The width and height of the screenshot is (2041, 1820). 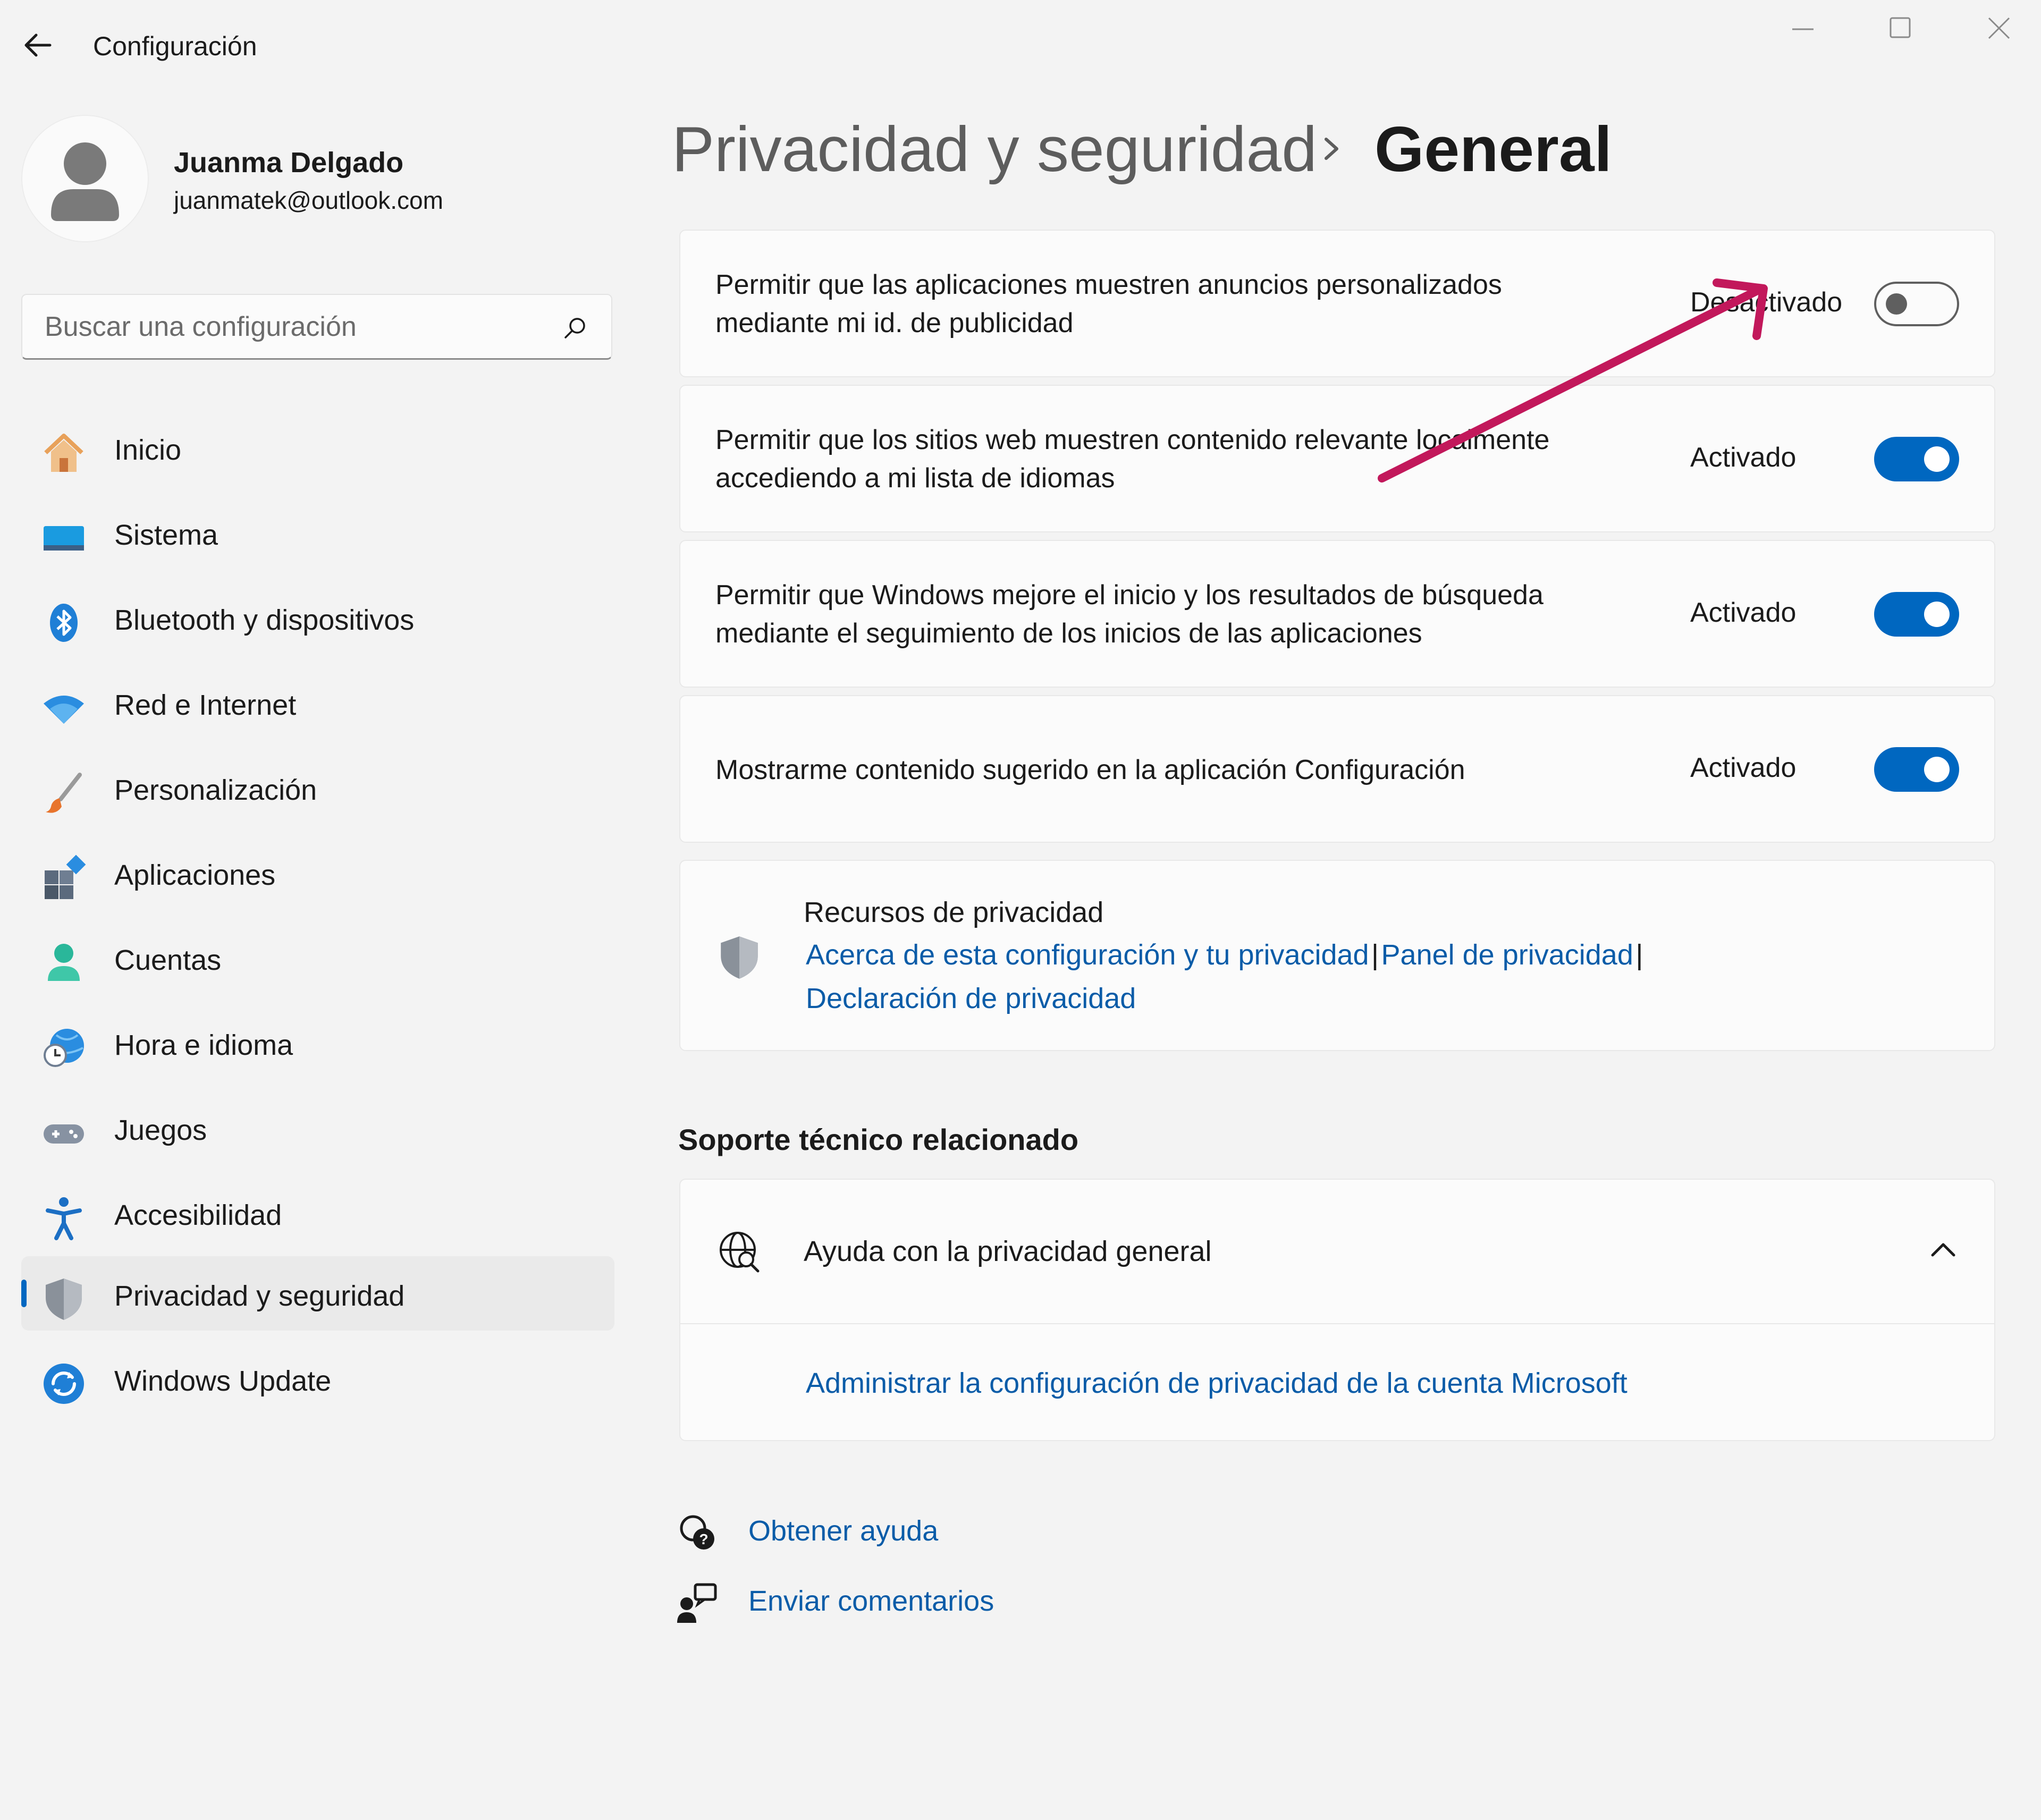 What do you see at coordinates (697, 1532) in the screenshot?
I see `help-chat-icon: ?` at bounding box center [697, 1532].